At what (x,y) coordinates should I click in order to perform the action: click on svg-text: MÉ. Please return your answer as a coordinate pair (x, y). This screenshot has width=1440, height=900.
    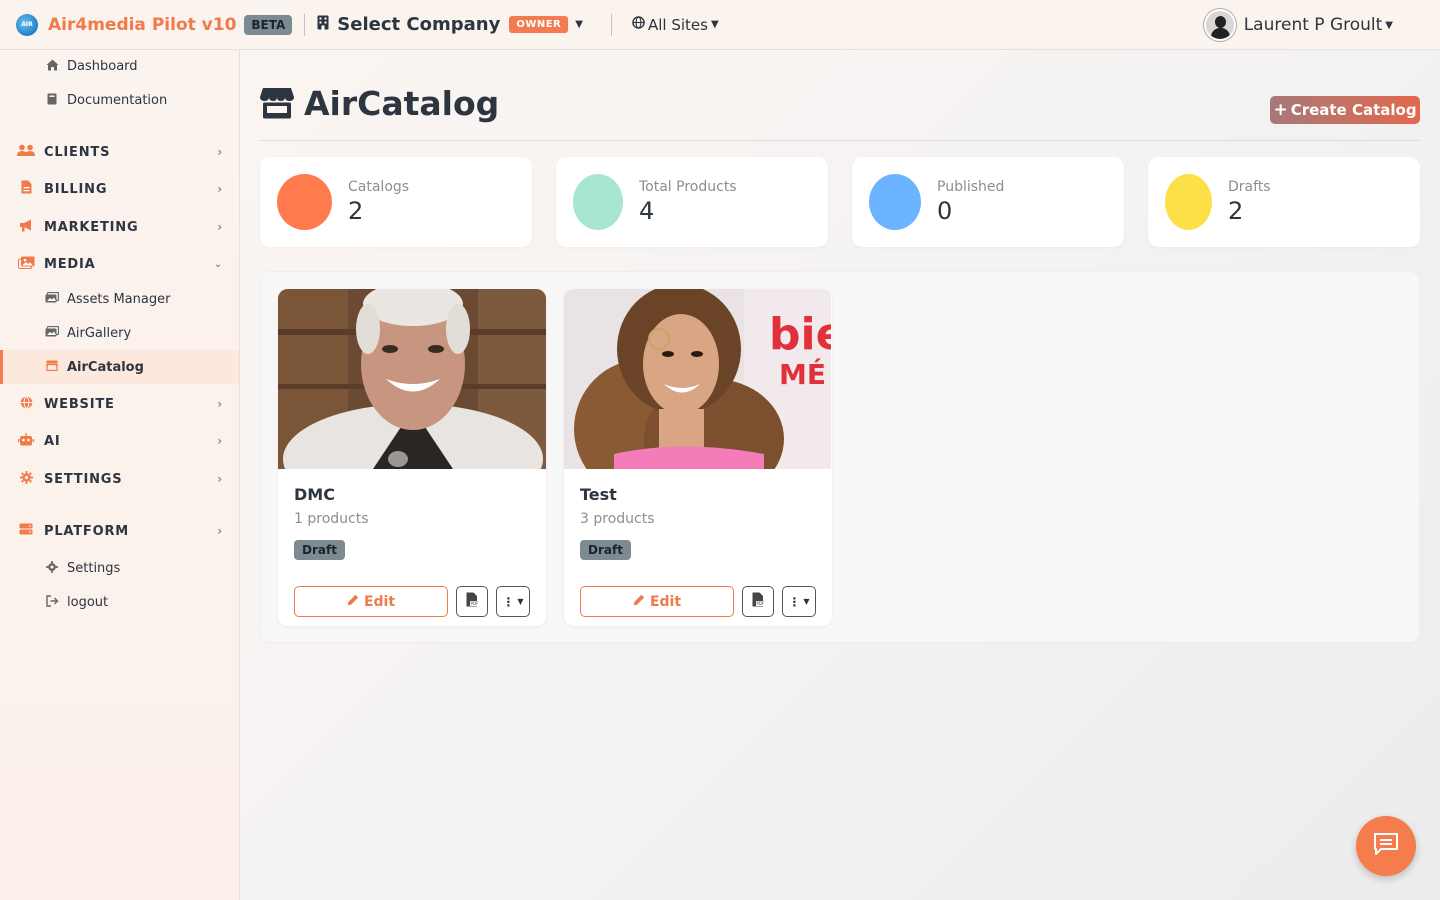
    Looking at the image, I should click on (802, 374).